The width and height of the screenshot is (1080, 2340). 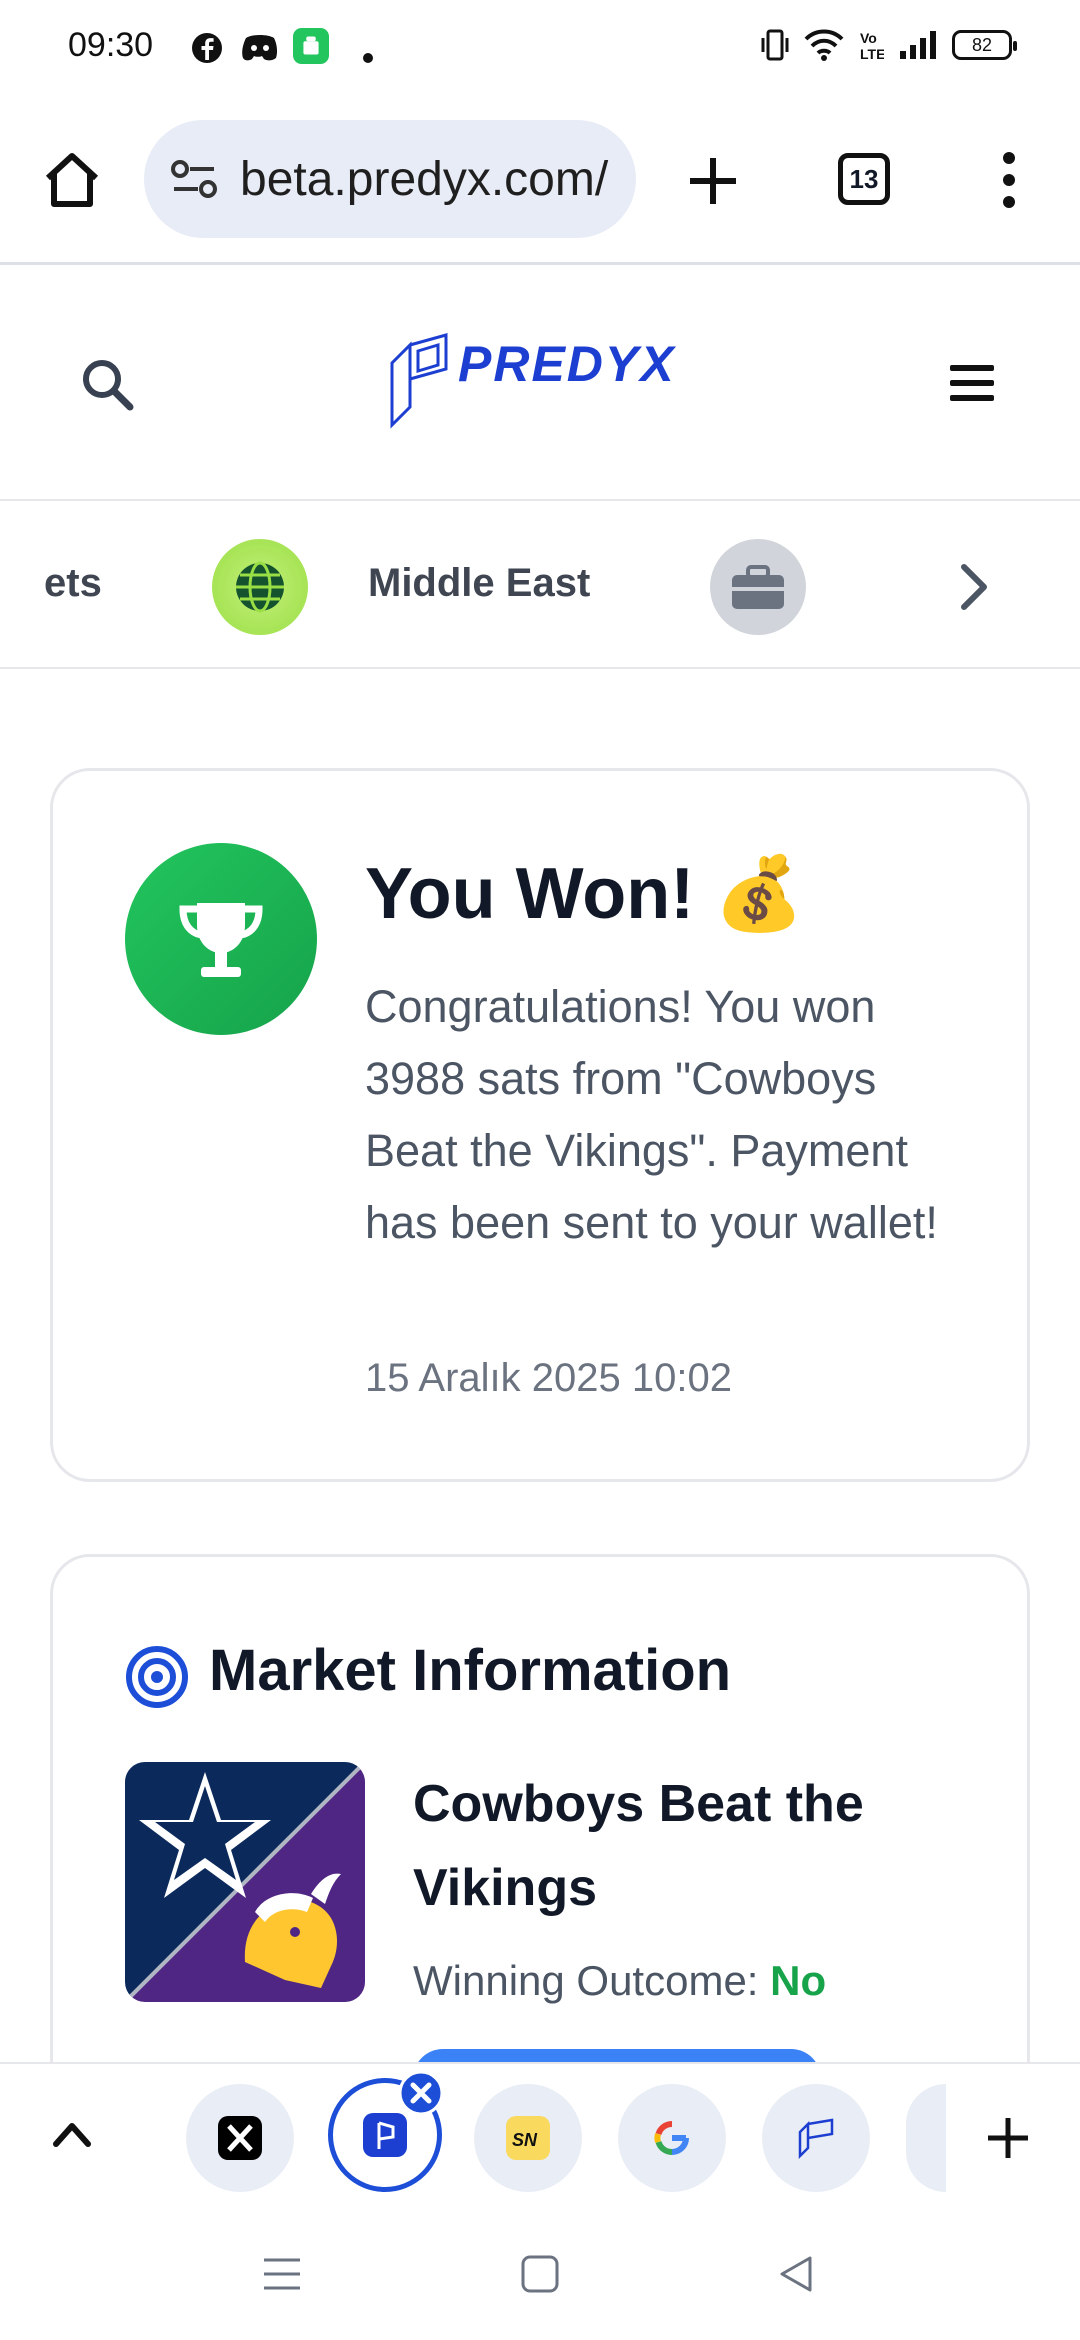 I want to click on globe-icon, so click(x=260, y=587).